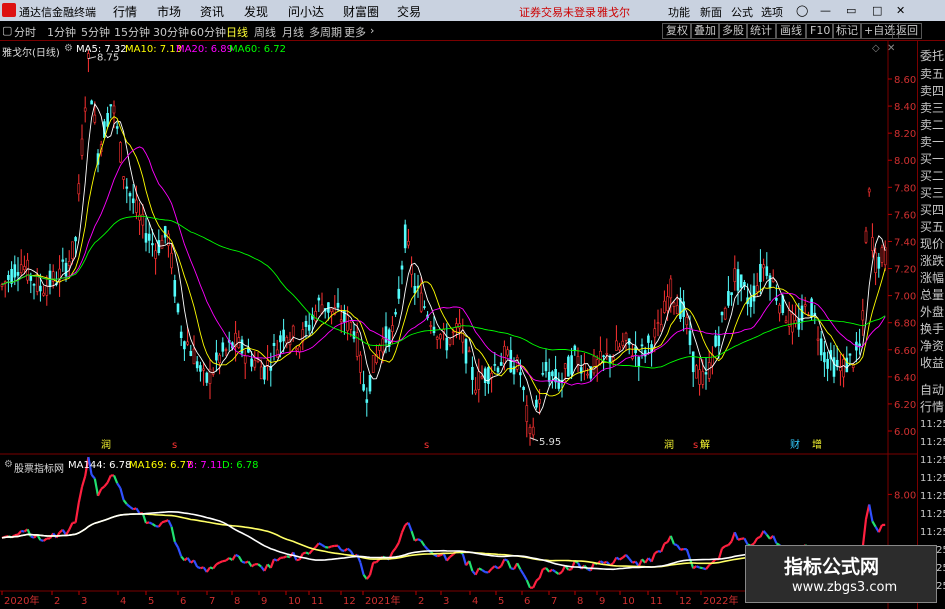 The height and width of the screenshot is (609, 945). I want to click on market-label: 行情, so click(932, 406).